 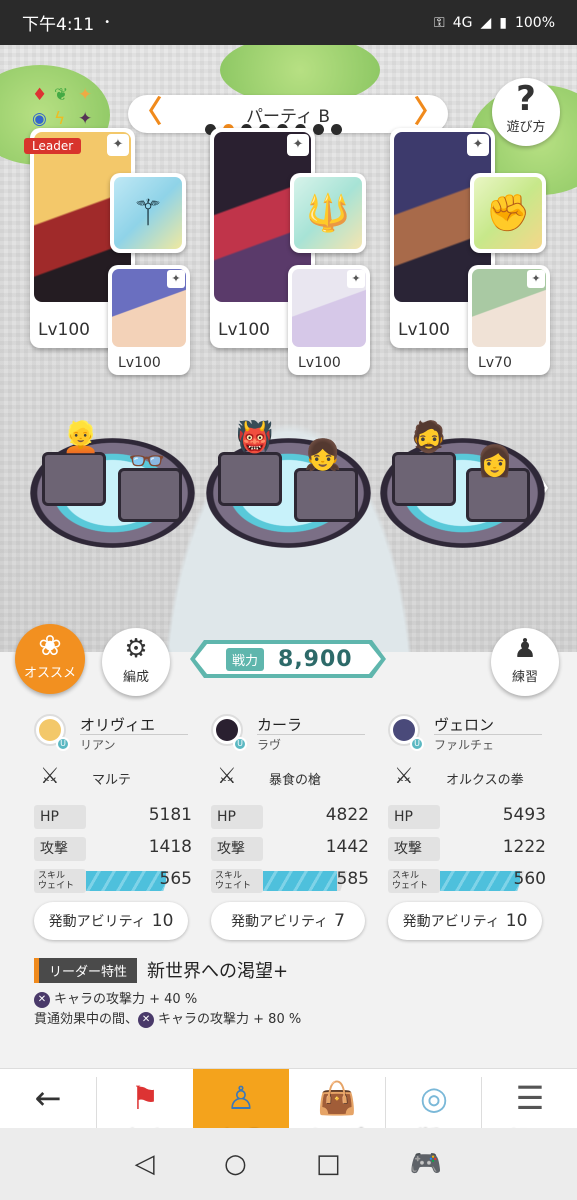 I want to click on ability-count: 10, so click(x=516, y=921).